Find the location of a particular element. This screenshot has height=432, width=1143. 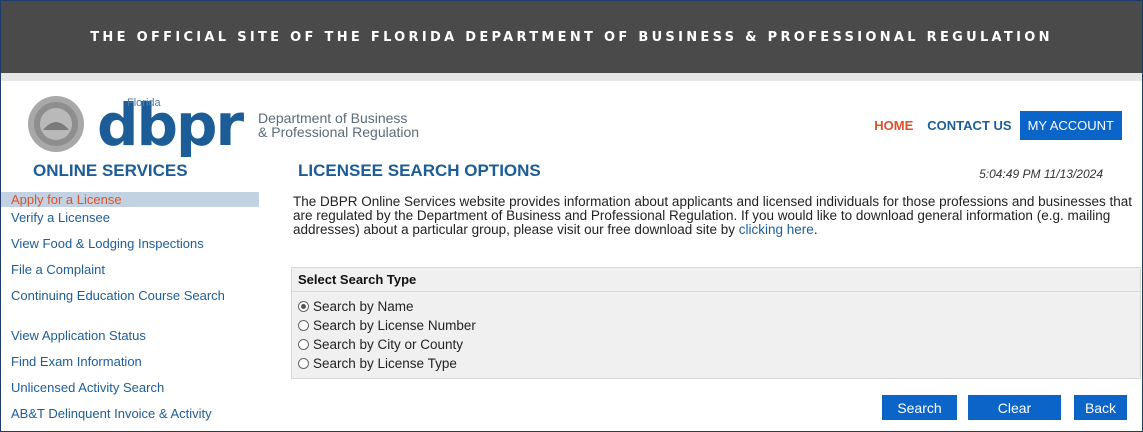

sidebar-item-unlicensed-activity: Unlicensed Activity Search is located at coordinates (130, 390).